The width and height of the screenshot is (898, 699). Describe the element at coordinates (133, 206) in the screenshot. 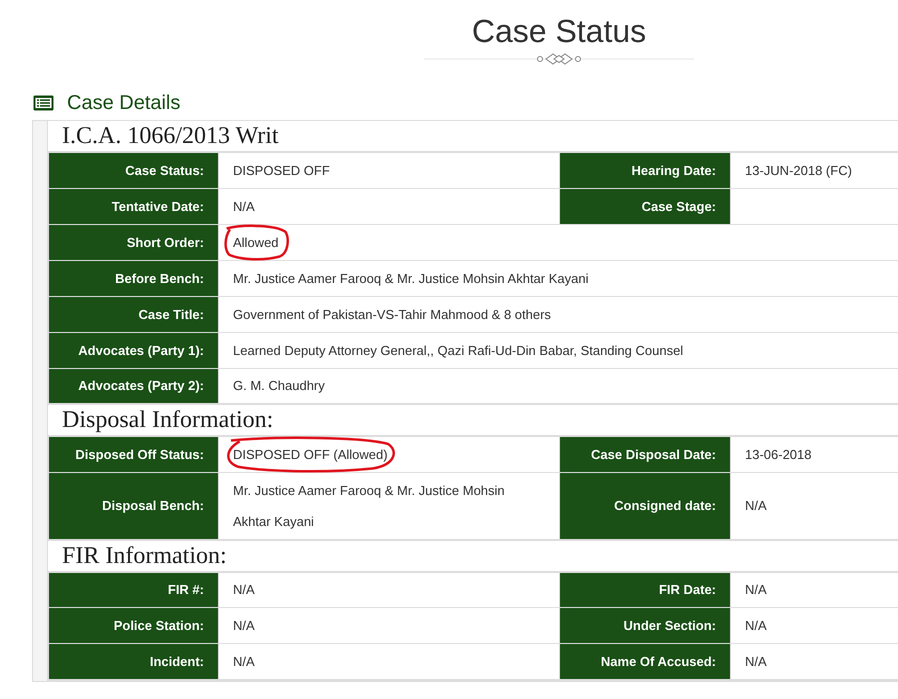

I see `field-label: Tentative Date:` at that location.